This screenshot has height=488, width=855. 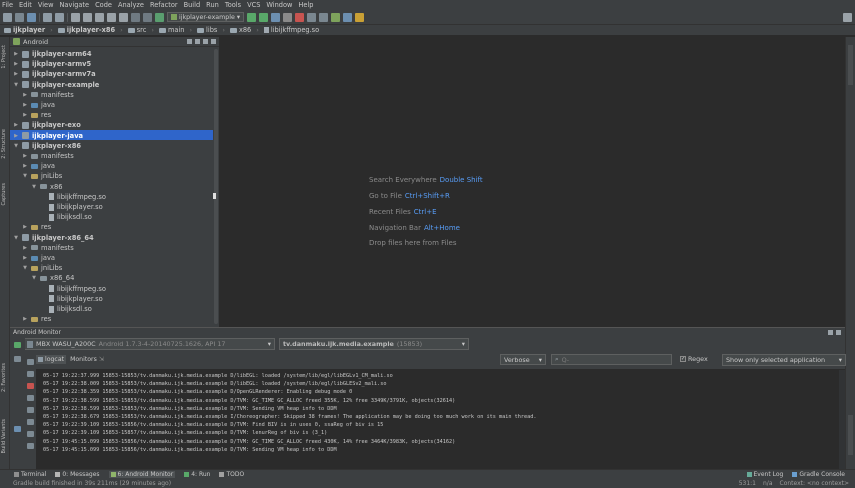 What do you see at coordinates (147, 17) in the screenshot?
I see `forward-icon` at bounding box center [147, 17].